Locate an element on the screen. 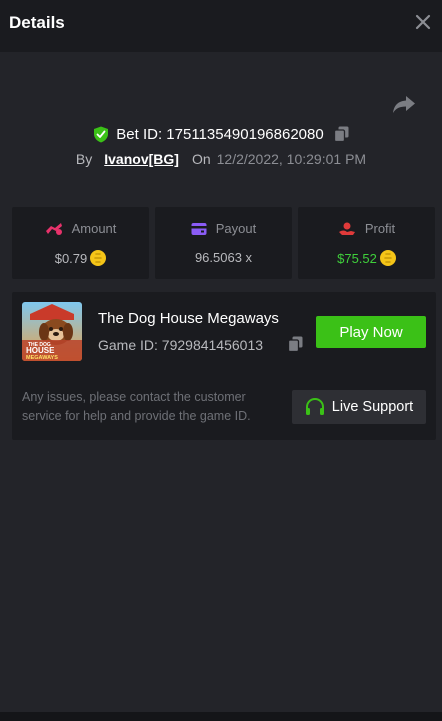  amount-icon is located at coordinates (53, 228).